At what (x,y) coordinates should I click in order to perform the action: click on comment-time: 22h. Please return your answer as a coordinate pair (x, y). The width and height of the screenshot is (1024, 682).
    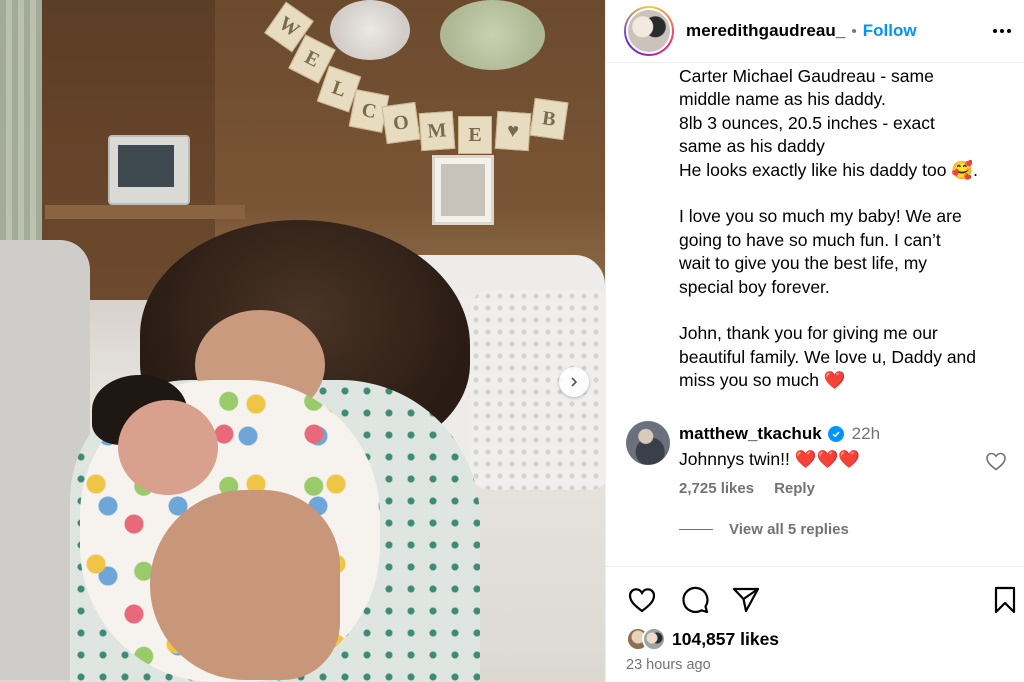
    Looking at the image, I should click on (866, 434).